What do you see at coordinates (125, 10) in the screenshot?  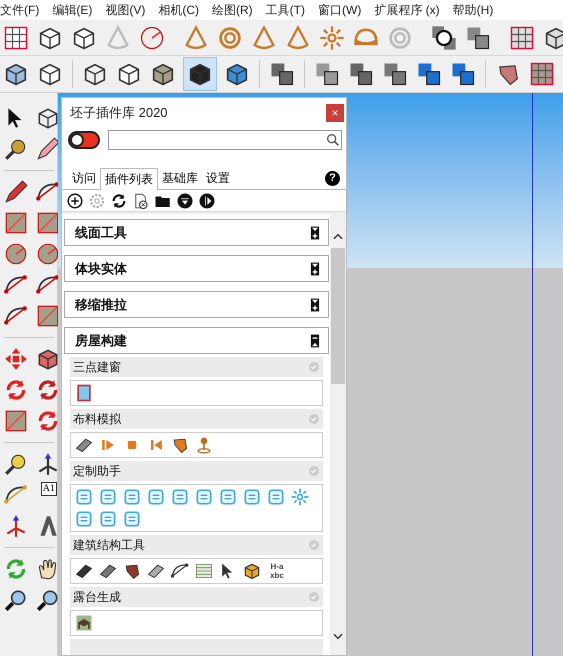 I see `menu-item: 视图(V)` at bounding box center [125, 10].